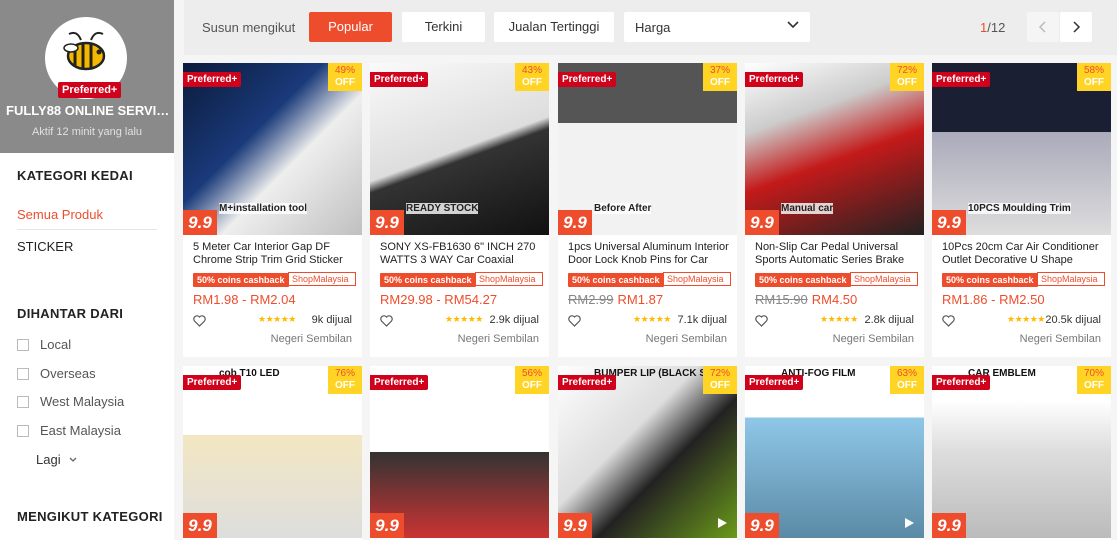  What do you see at coordinates (702, 320) in the screenshot?
I see `sold-count: 7.1k dijual` at bounding box center [702, 320].